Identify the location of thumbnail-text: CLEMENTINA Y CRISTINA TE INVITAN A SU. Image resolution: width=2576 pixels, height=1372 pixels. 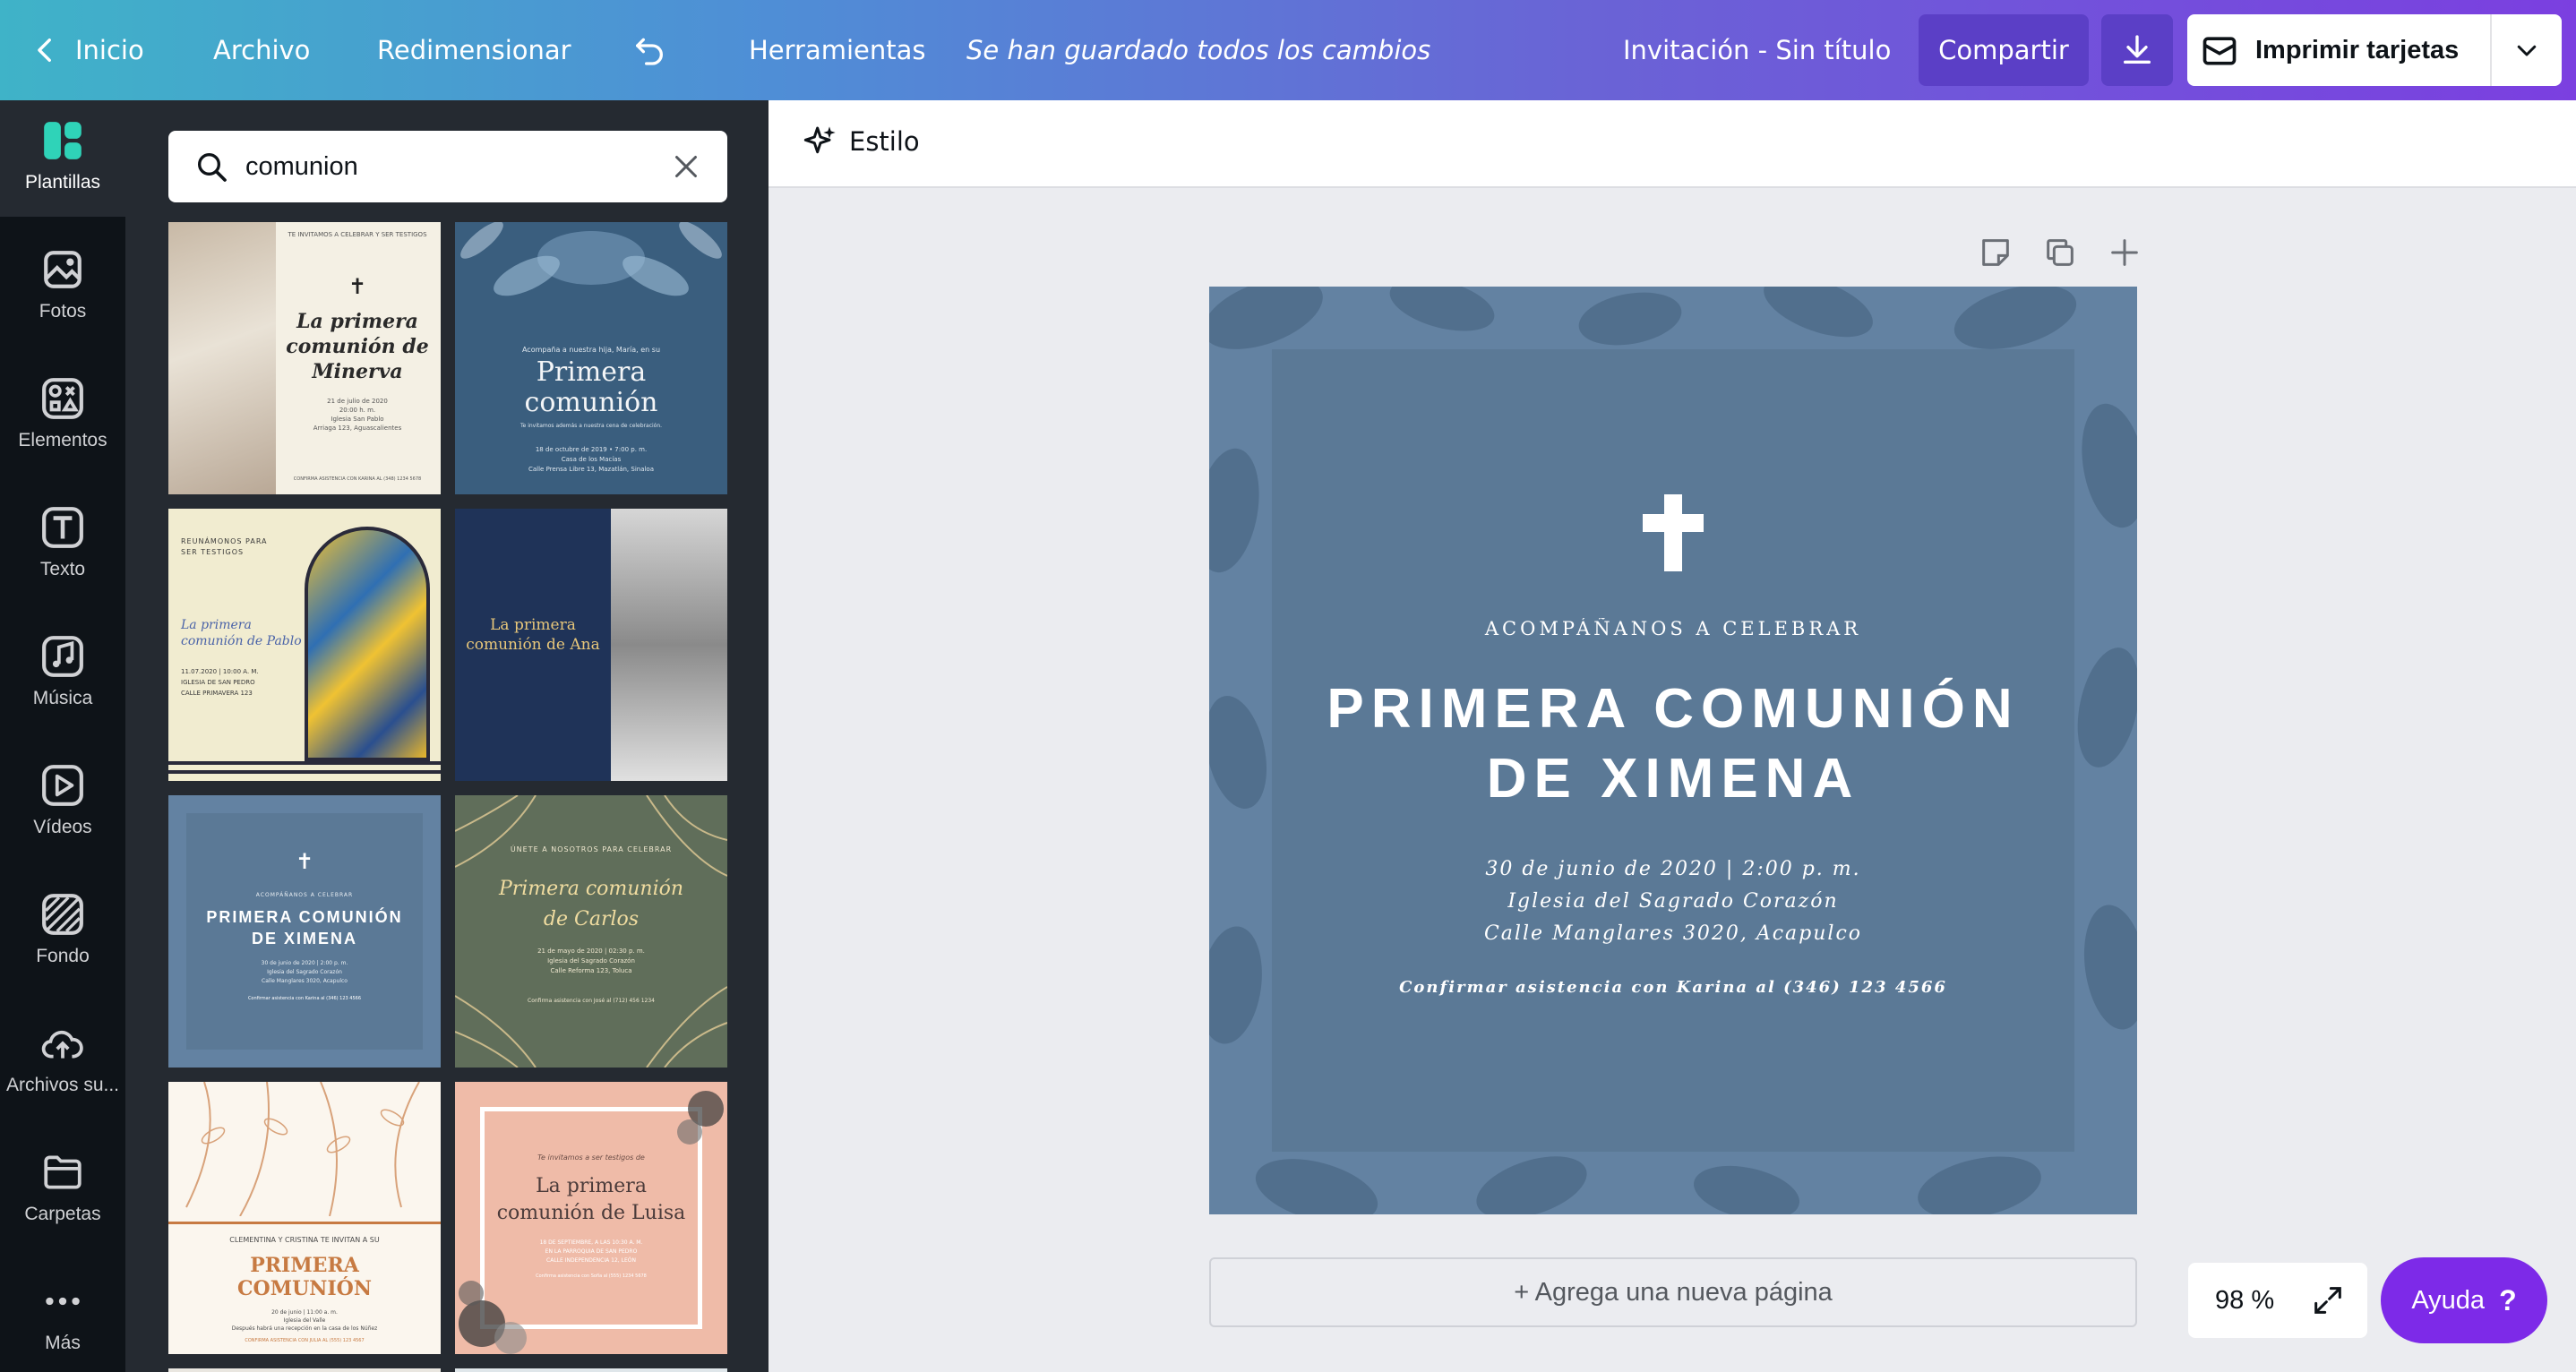
(304, 1240).